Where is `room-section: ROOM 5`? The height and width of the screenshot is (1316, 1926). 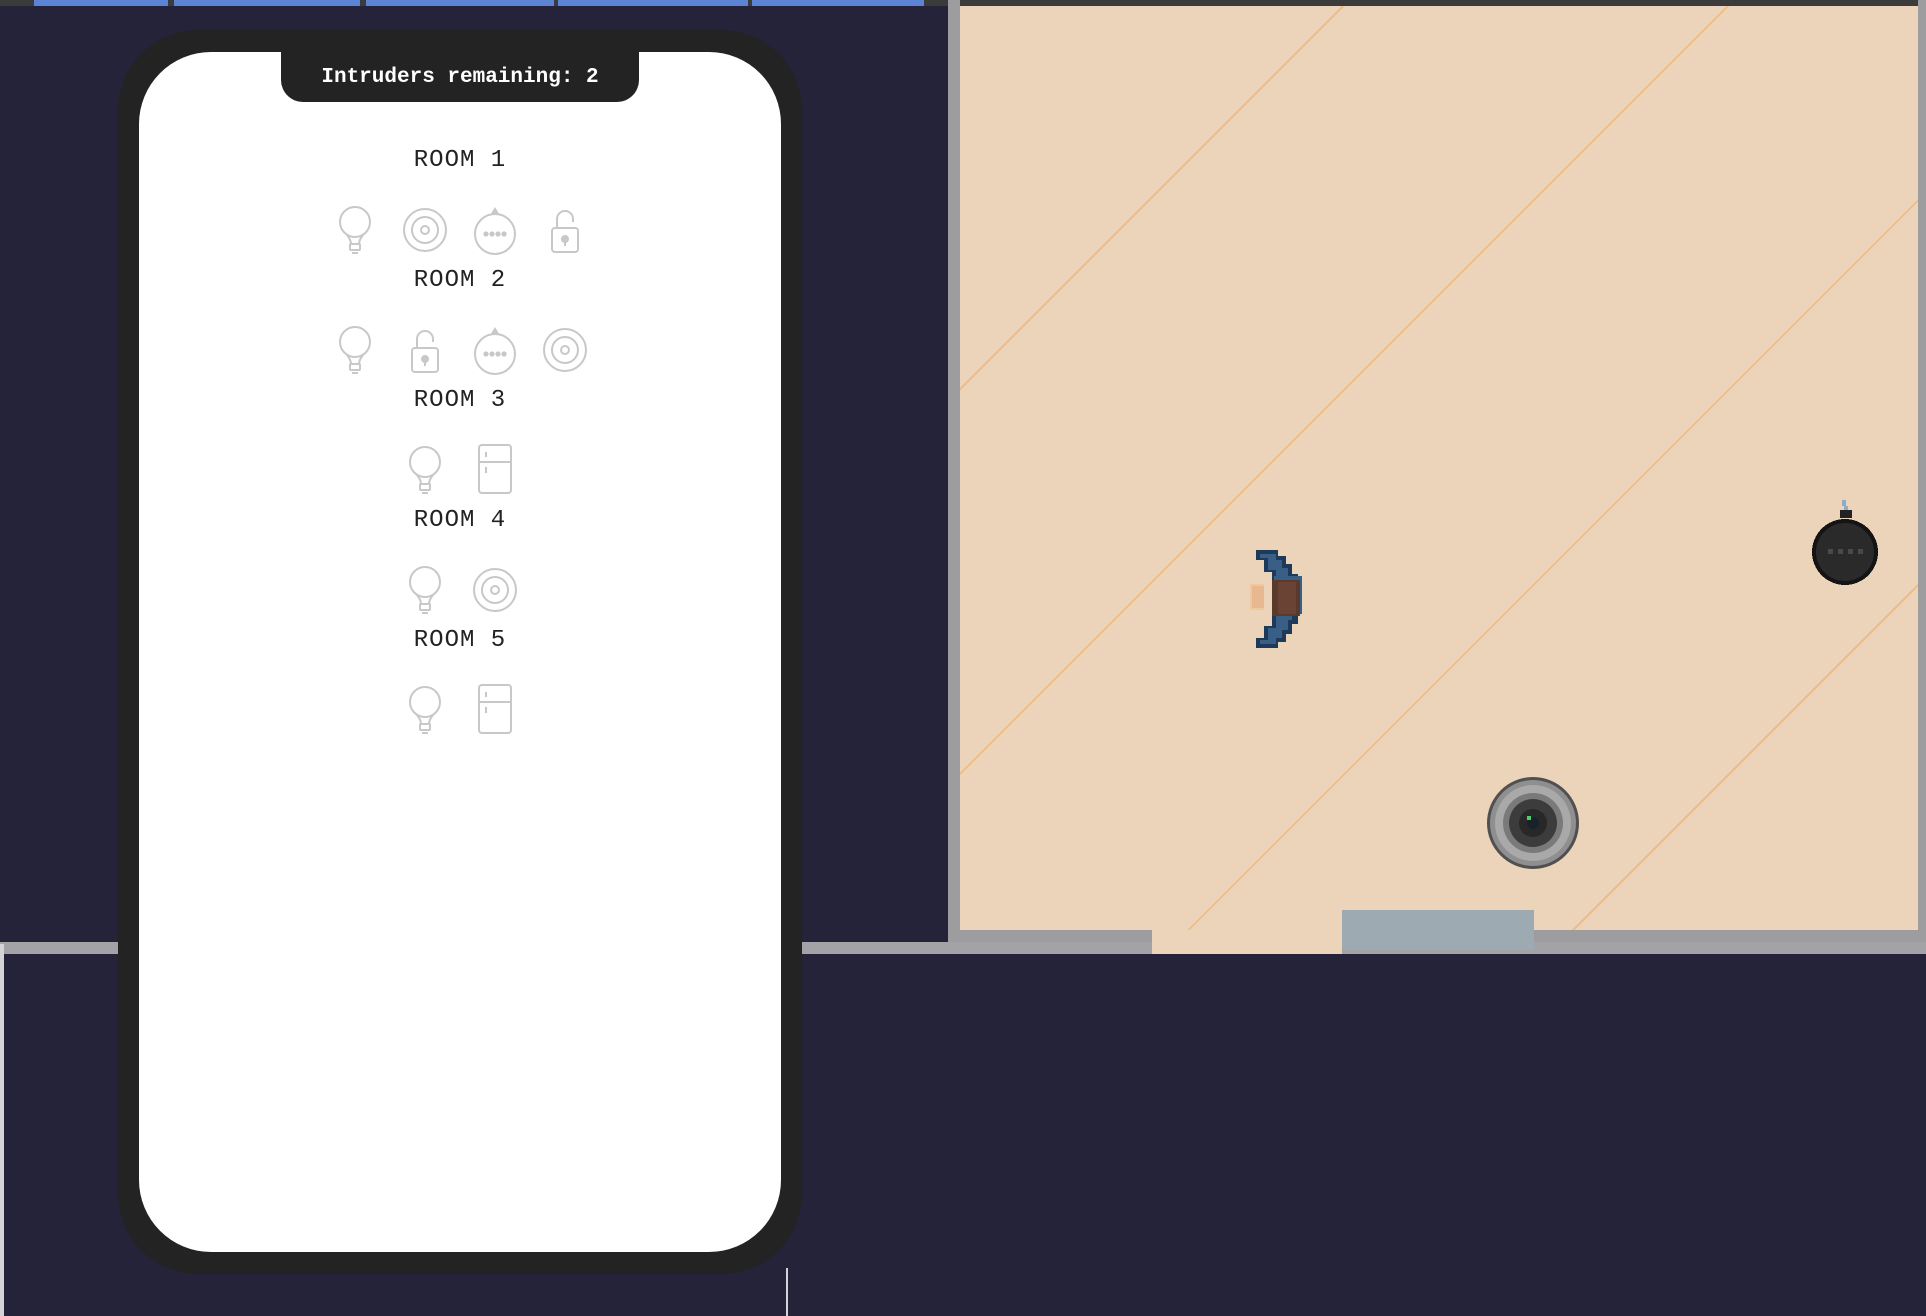
room-section: ROOM 5 is located at coordinates (460, 680).